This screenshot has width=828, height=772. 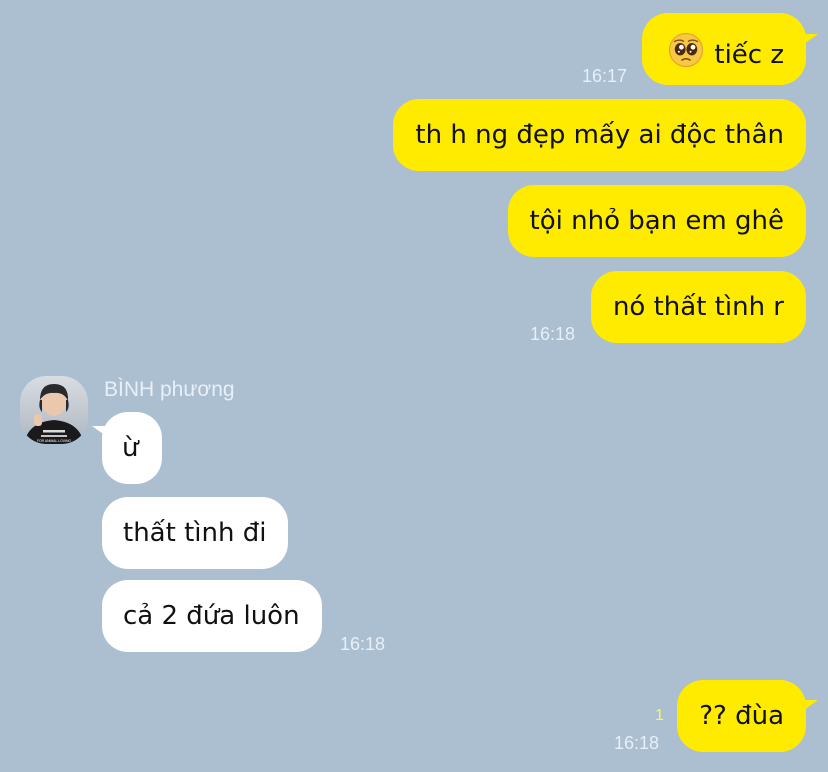 I want to click on message-text: ?? đùa, so click(x=741, y=716).